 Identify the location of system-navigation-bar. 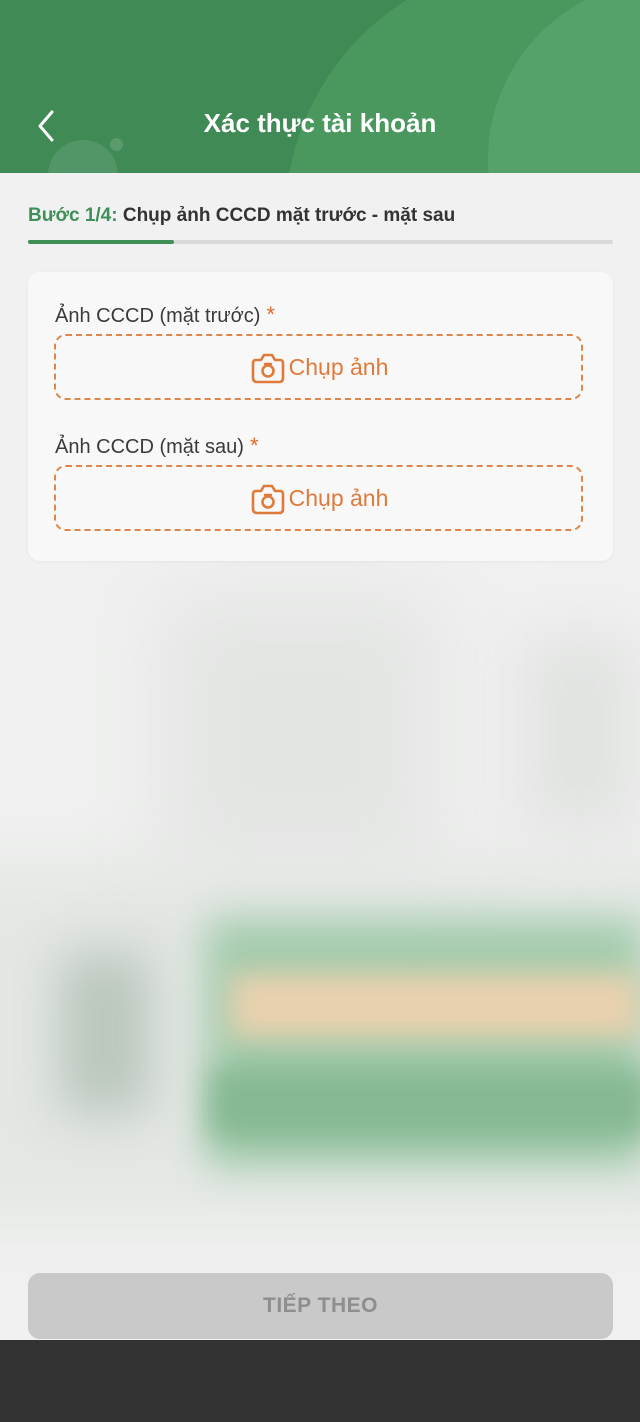
(320, 1381).